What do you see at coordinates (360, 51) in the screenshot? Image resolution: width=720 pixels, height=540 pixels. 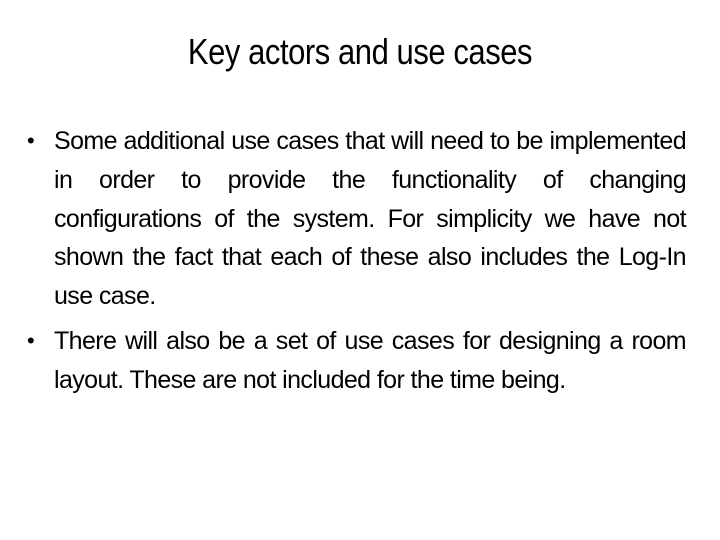 I see `slide-title: Key actors and use cases` at bounding box center [360, 51].